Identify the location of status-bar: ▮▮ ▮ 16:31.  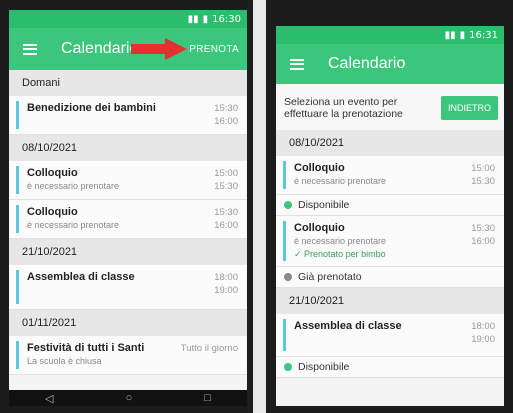
(390, 35).